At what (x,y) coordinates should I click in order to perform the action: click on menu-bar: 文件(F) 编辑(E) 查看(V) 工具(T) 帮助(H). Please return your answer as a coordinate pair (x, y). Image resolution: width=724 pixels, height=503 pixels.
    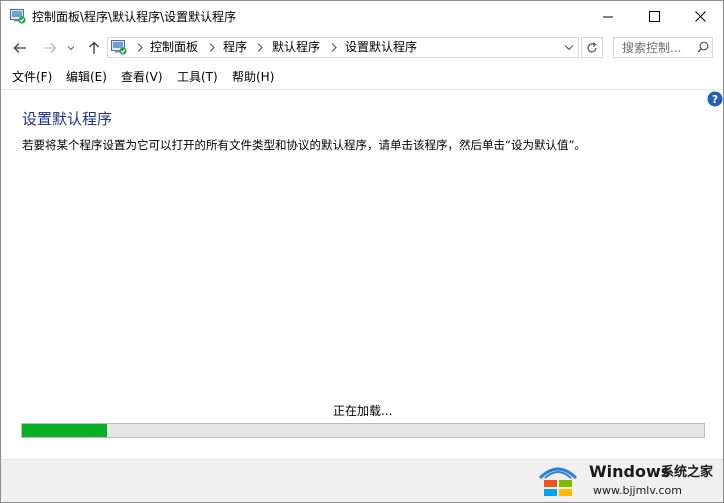
    Looking at the image, I should click on (362, 78).